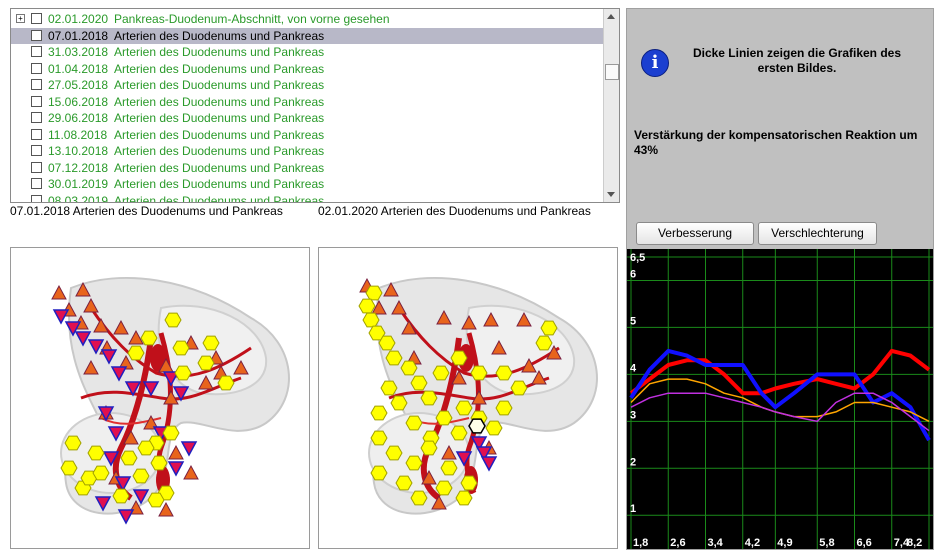 The image size is (940, 556). I want to click on item-date: 07.12.2018, so click(78, 167).